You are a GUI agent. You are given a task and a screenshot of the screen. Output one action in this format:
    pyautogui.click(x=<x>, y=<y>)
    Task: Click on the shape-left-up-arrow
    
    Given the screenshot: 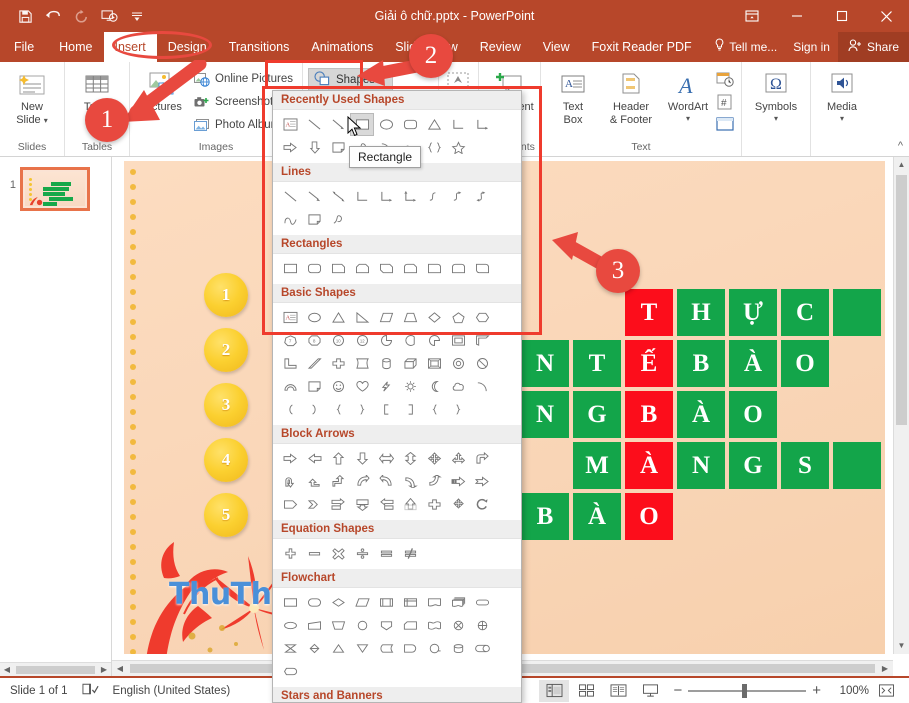 What is the action you would take?
    pyautogui.click(x=314, y=481)
    